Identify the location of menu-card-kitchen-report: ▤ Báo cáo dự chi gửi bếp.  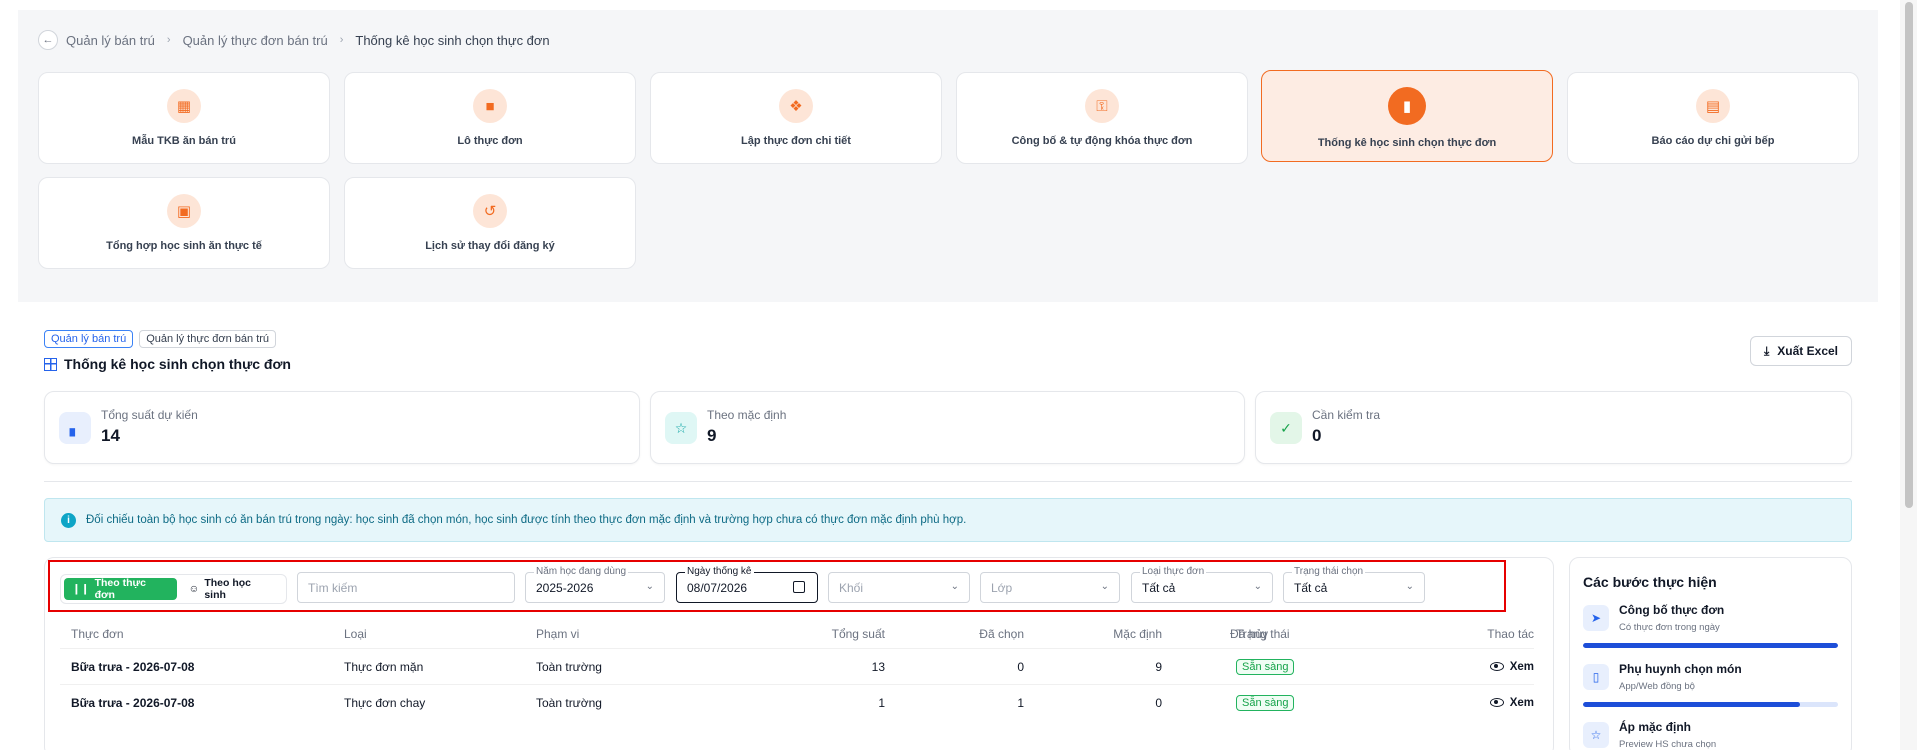
(1713, 118).